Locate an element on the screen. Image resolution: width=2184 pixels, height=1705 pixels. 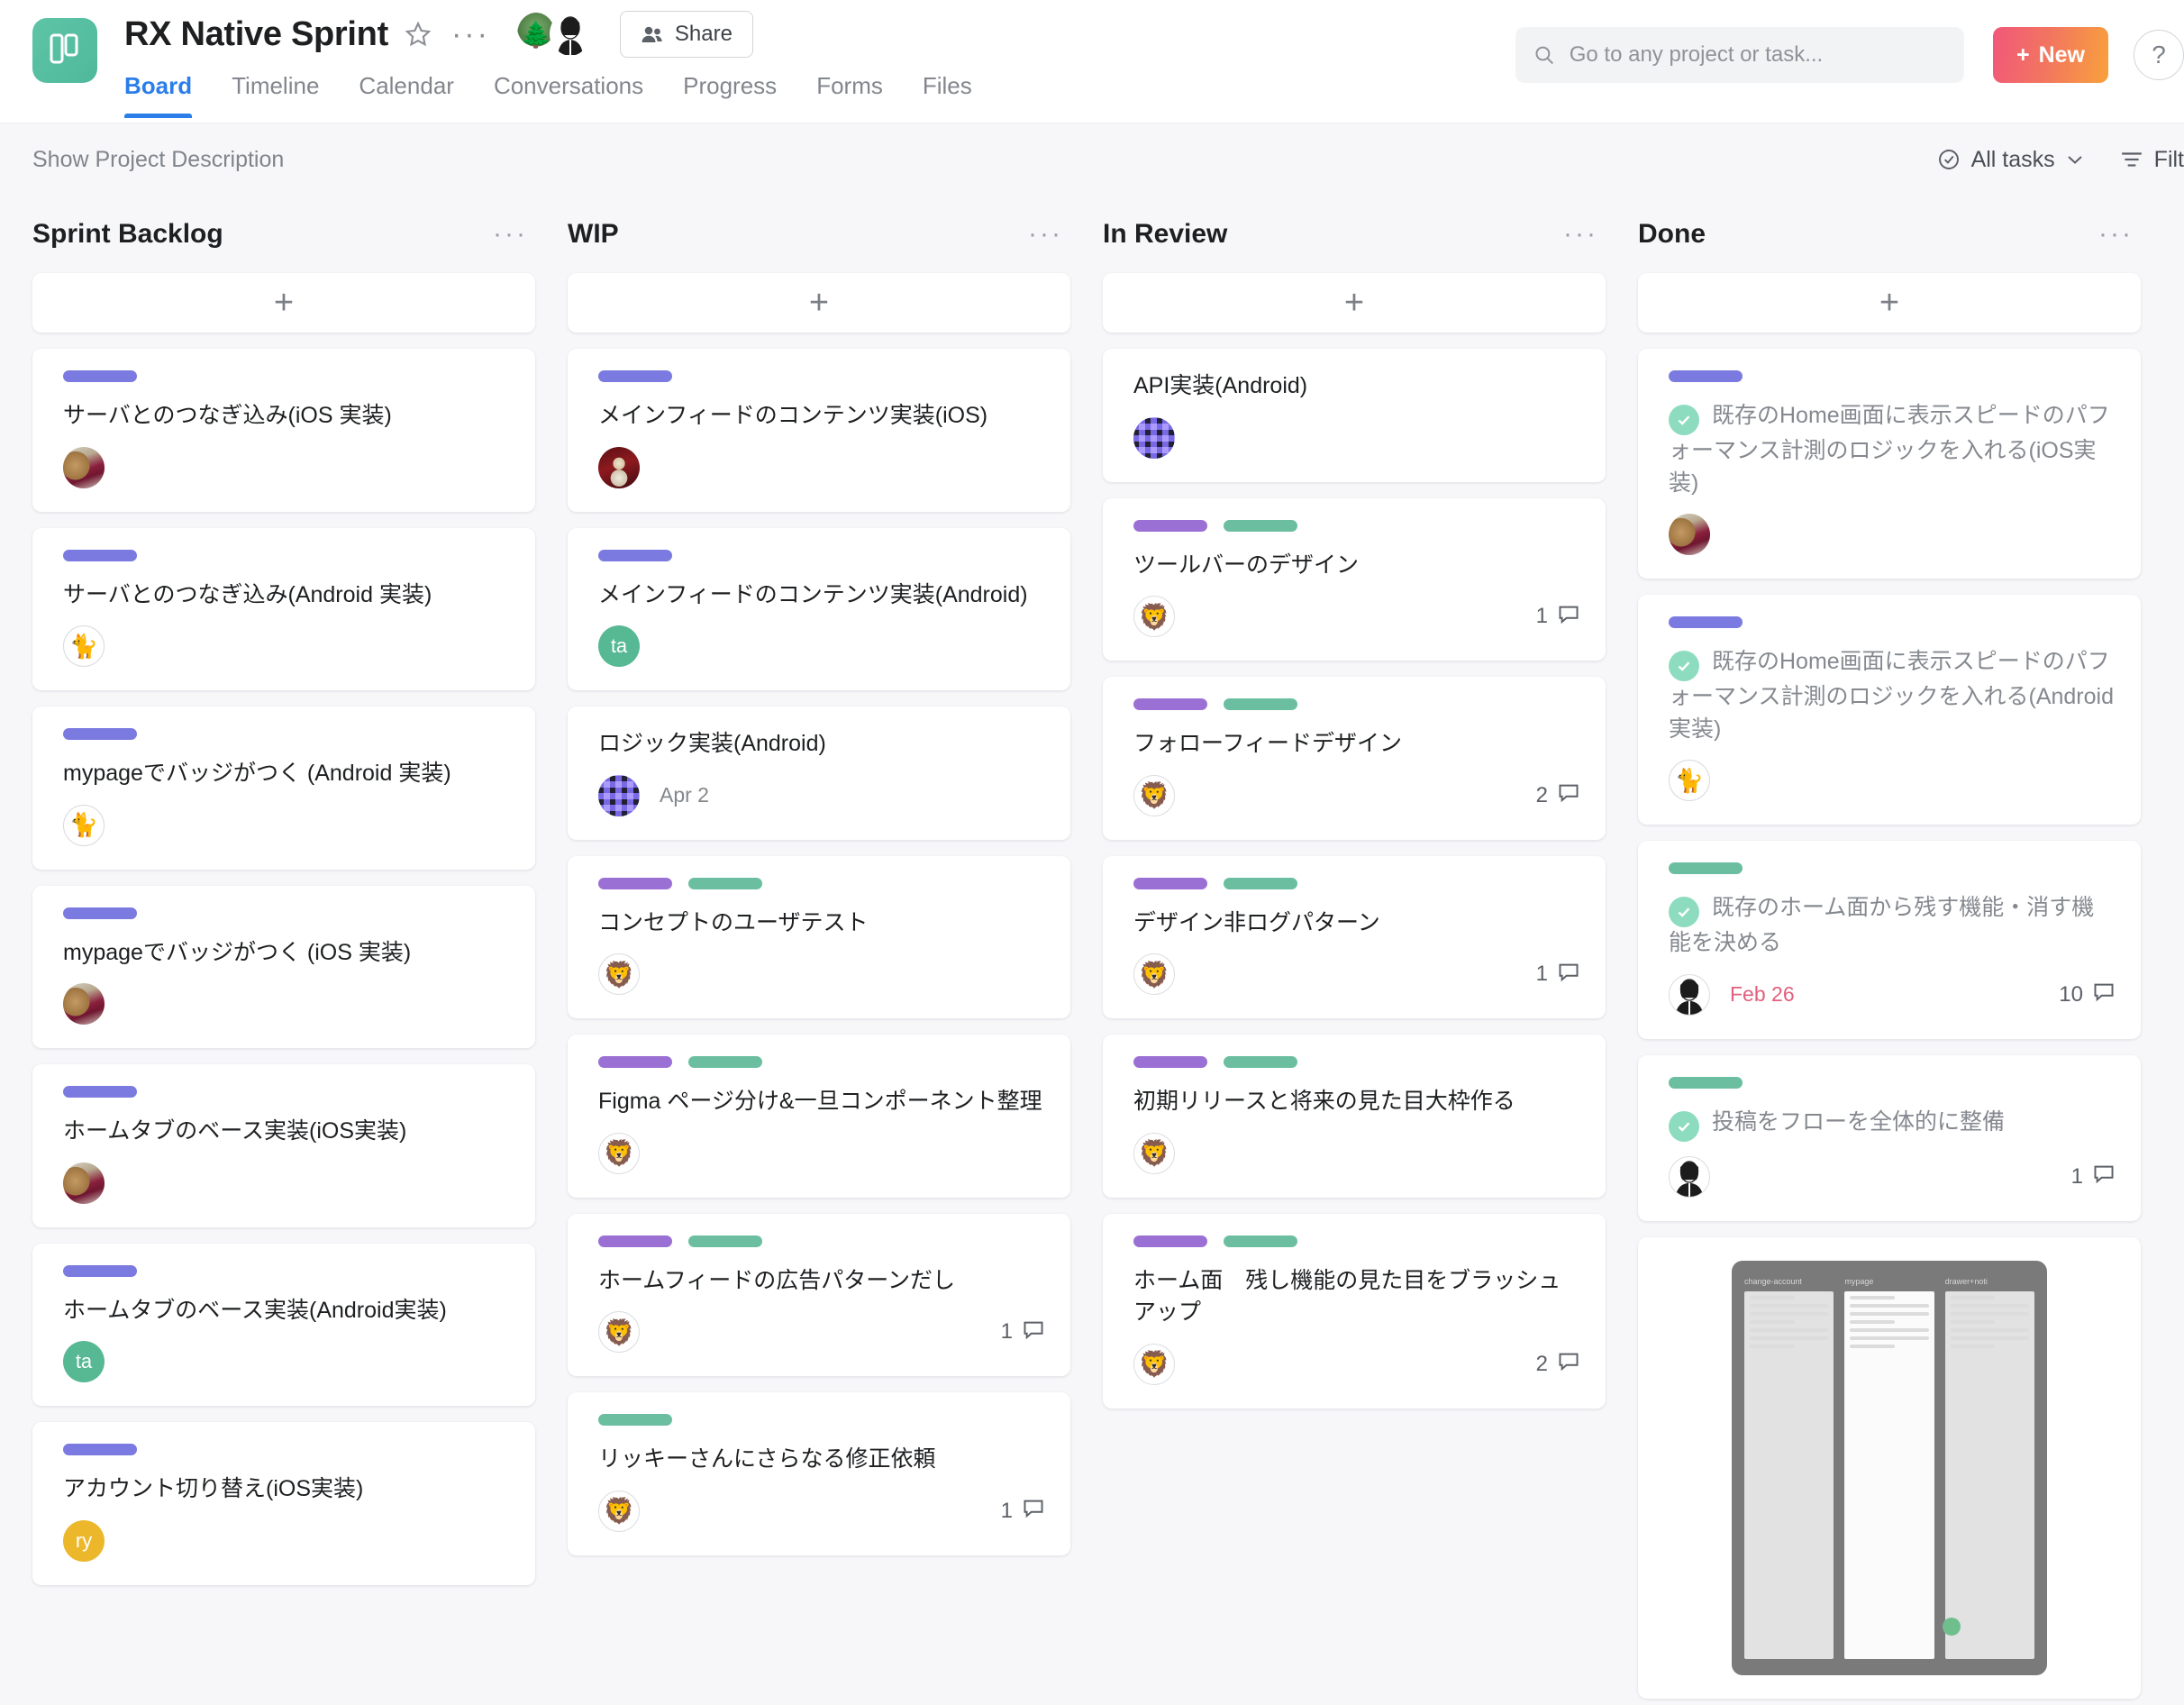
tab-calendar: Calendar is located at coordinates (407, 90).